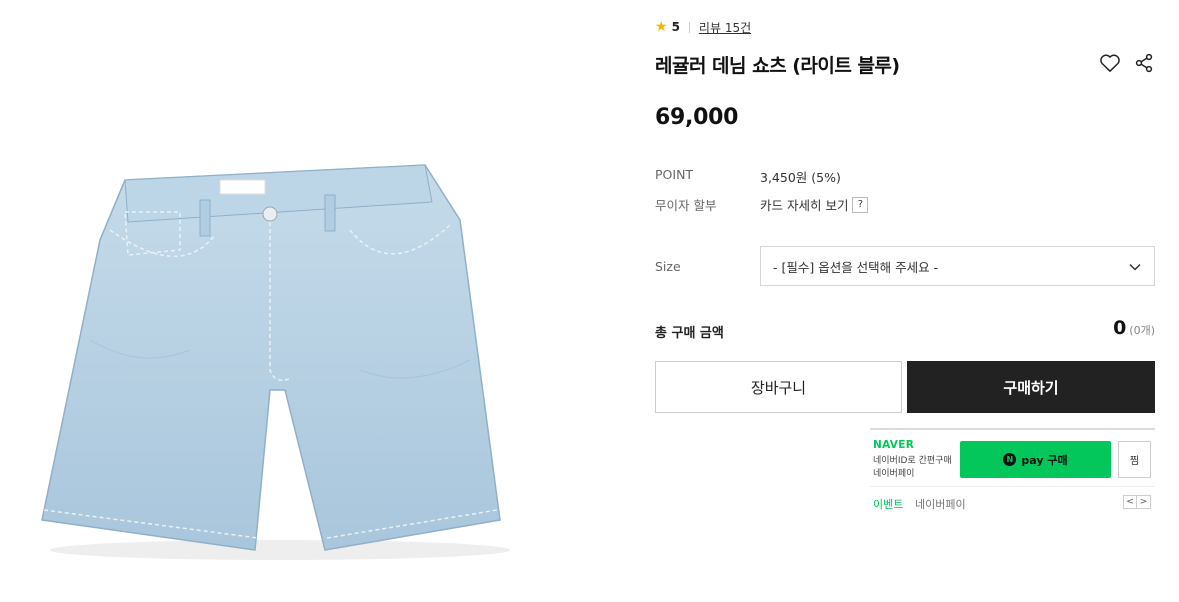  Describe the element at coordinates (725, 27) in the screenshot. I see `review-link: 리뷰 15건` at that location.